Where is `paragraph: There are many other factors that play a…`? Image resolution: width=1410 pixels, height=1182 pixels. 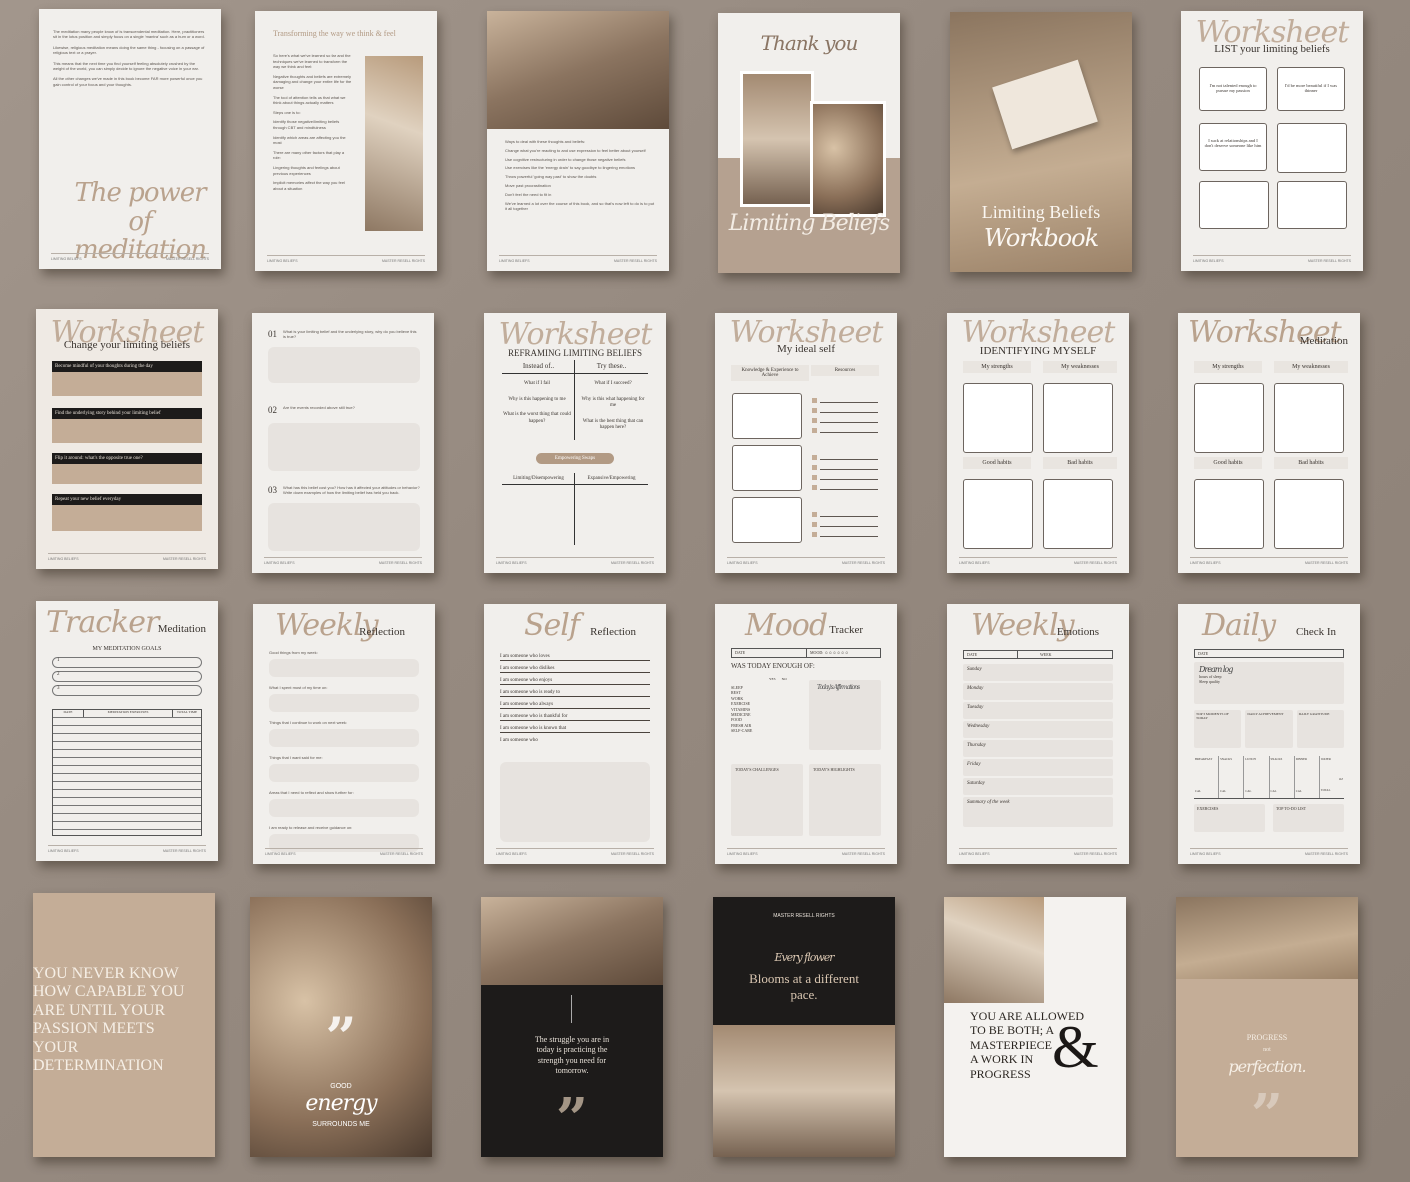
paragraph: There are many other factors that play a… is located at coordinates (309, 155).